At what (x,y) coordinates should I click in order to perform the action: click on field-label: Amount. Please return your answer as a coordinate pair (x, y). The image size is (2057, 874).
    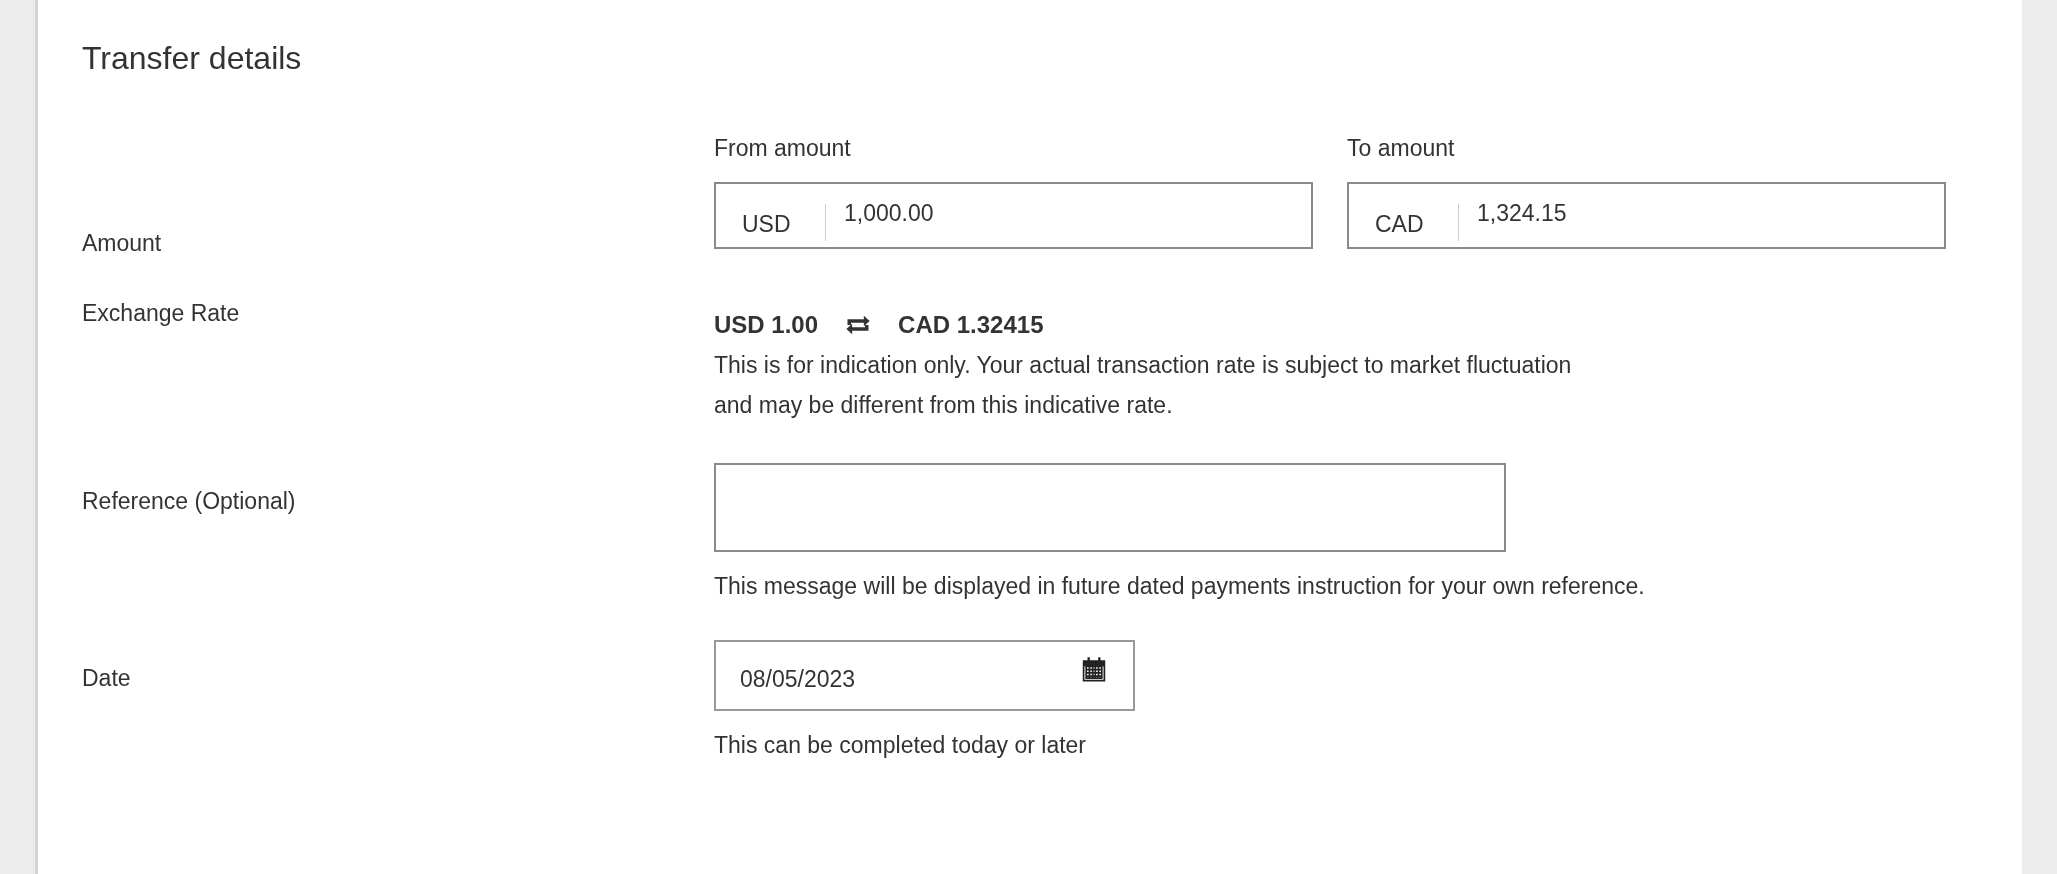
    Looking at the image, I should click on (122, 243).